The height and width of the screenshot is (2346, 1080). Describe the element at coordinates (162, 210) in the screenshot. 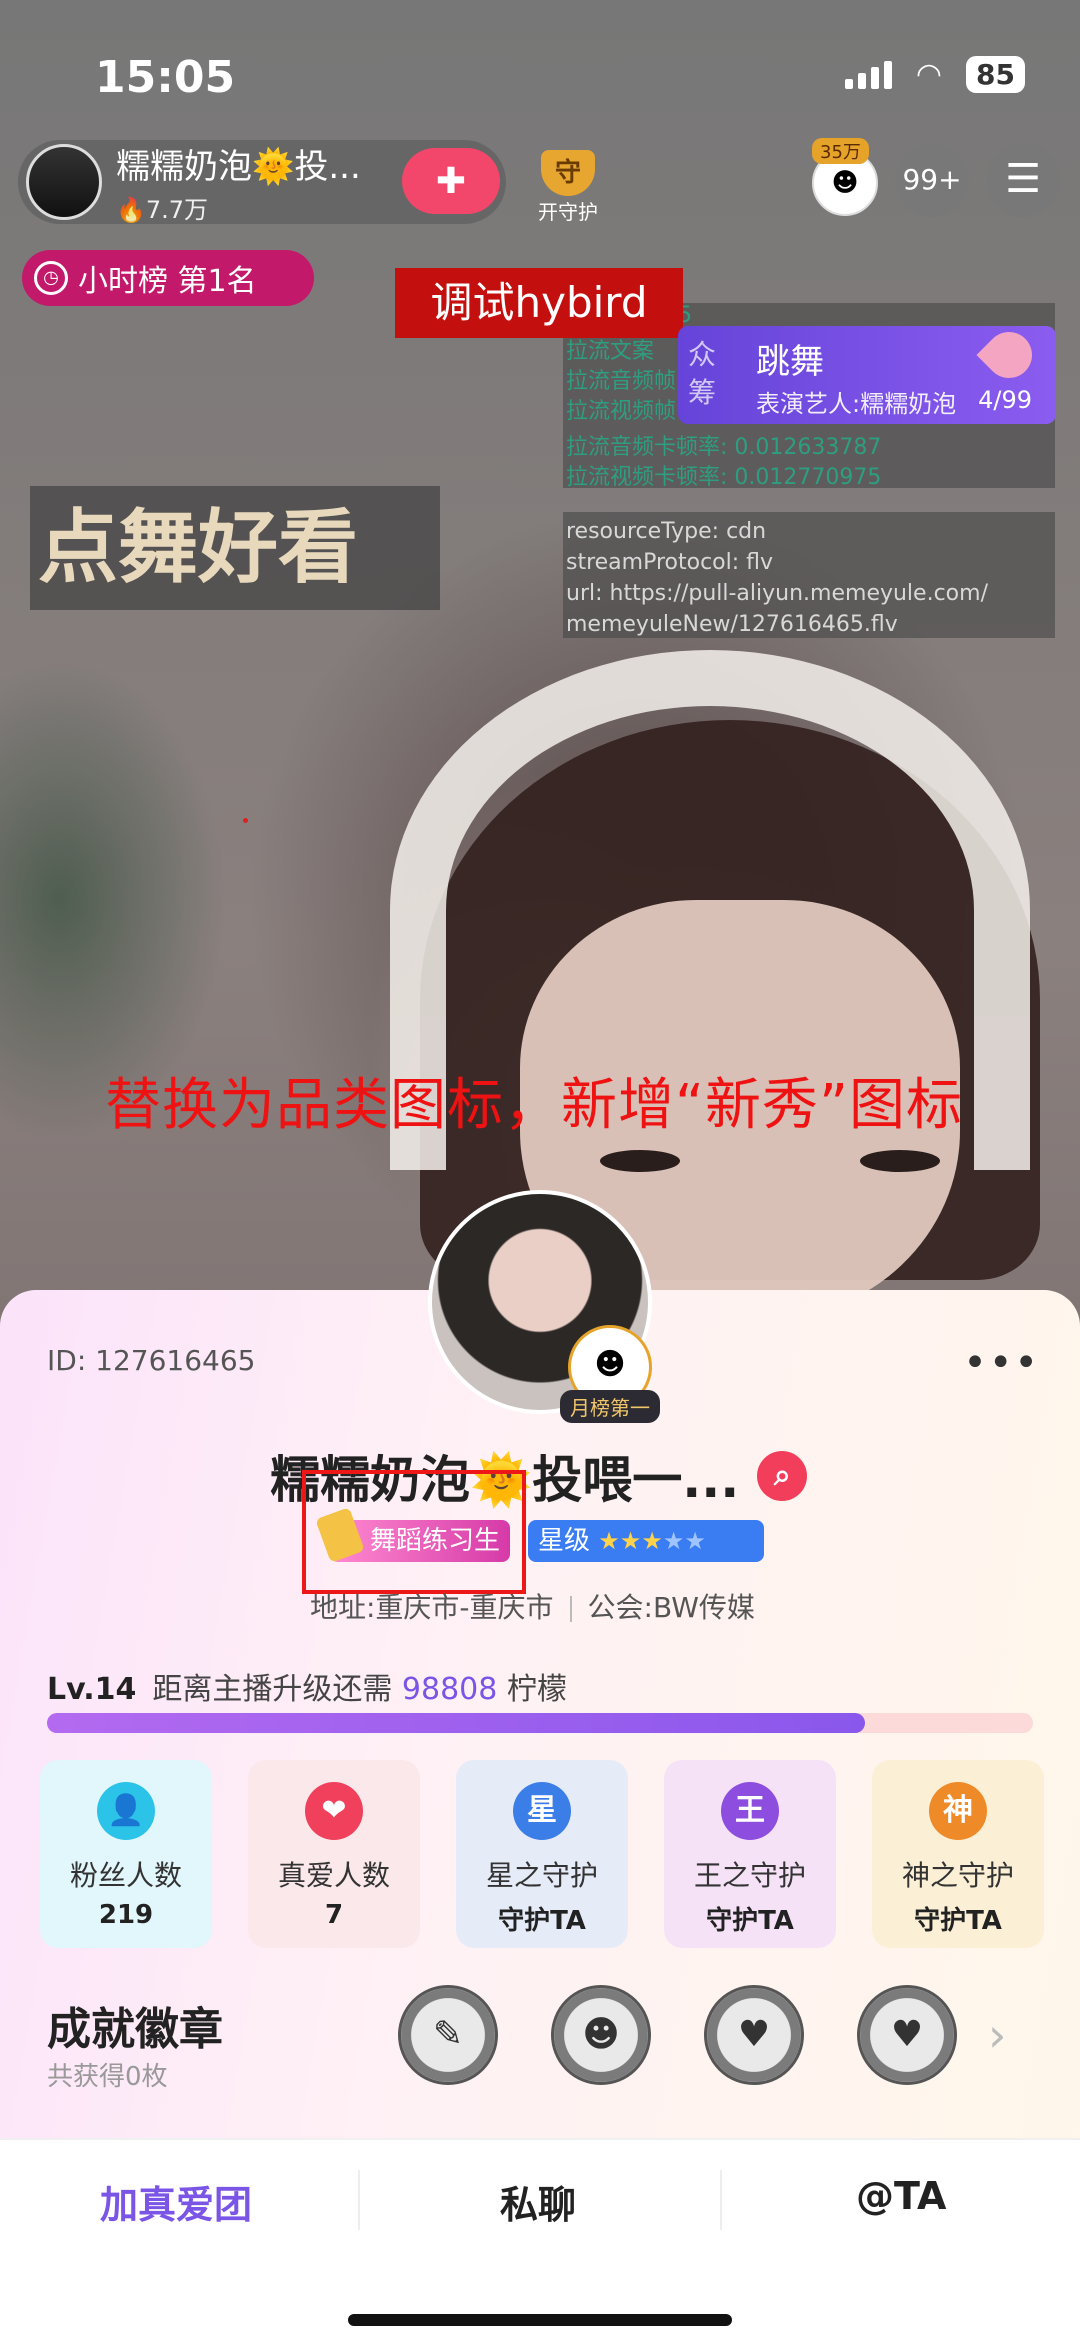

I see `anchor-heat: 🔥7.7万` at that location.